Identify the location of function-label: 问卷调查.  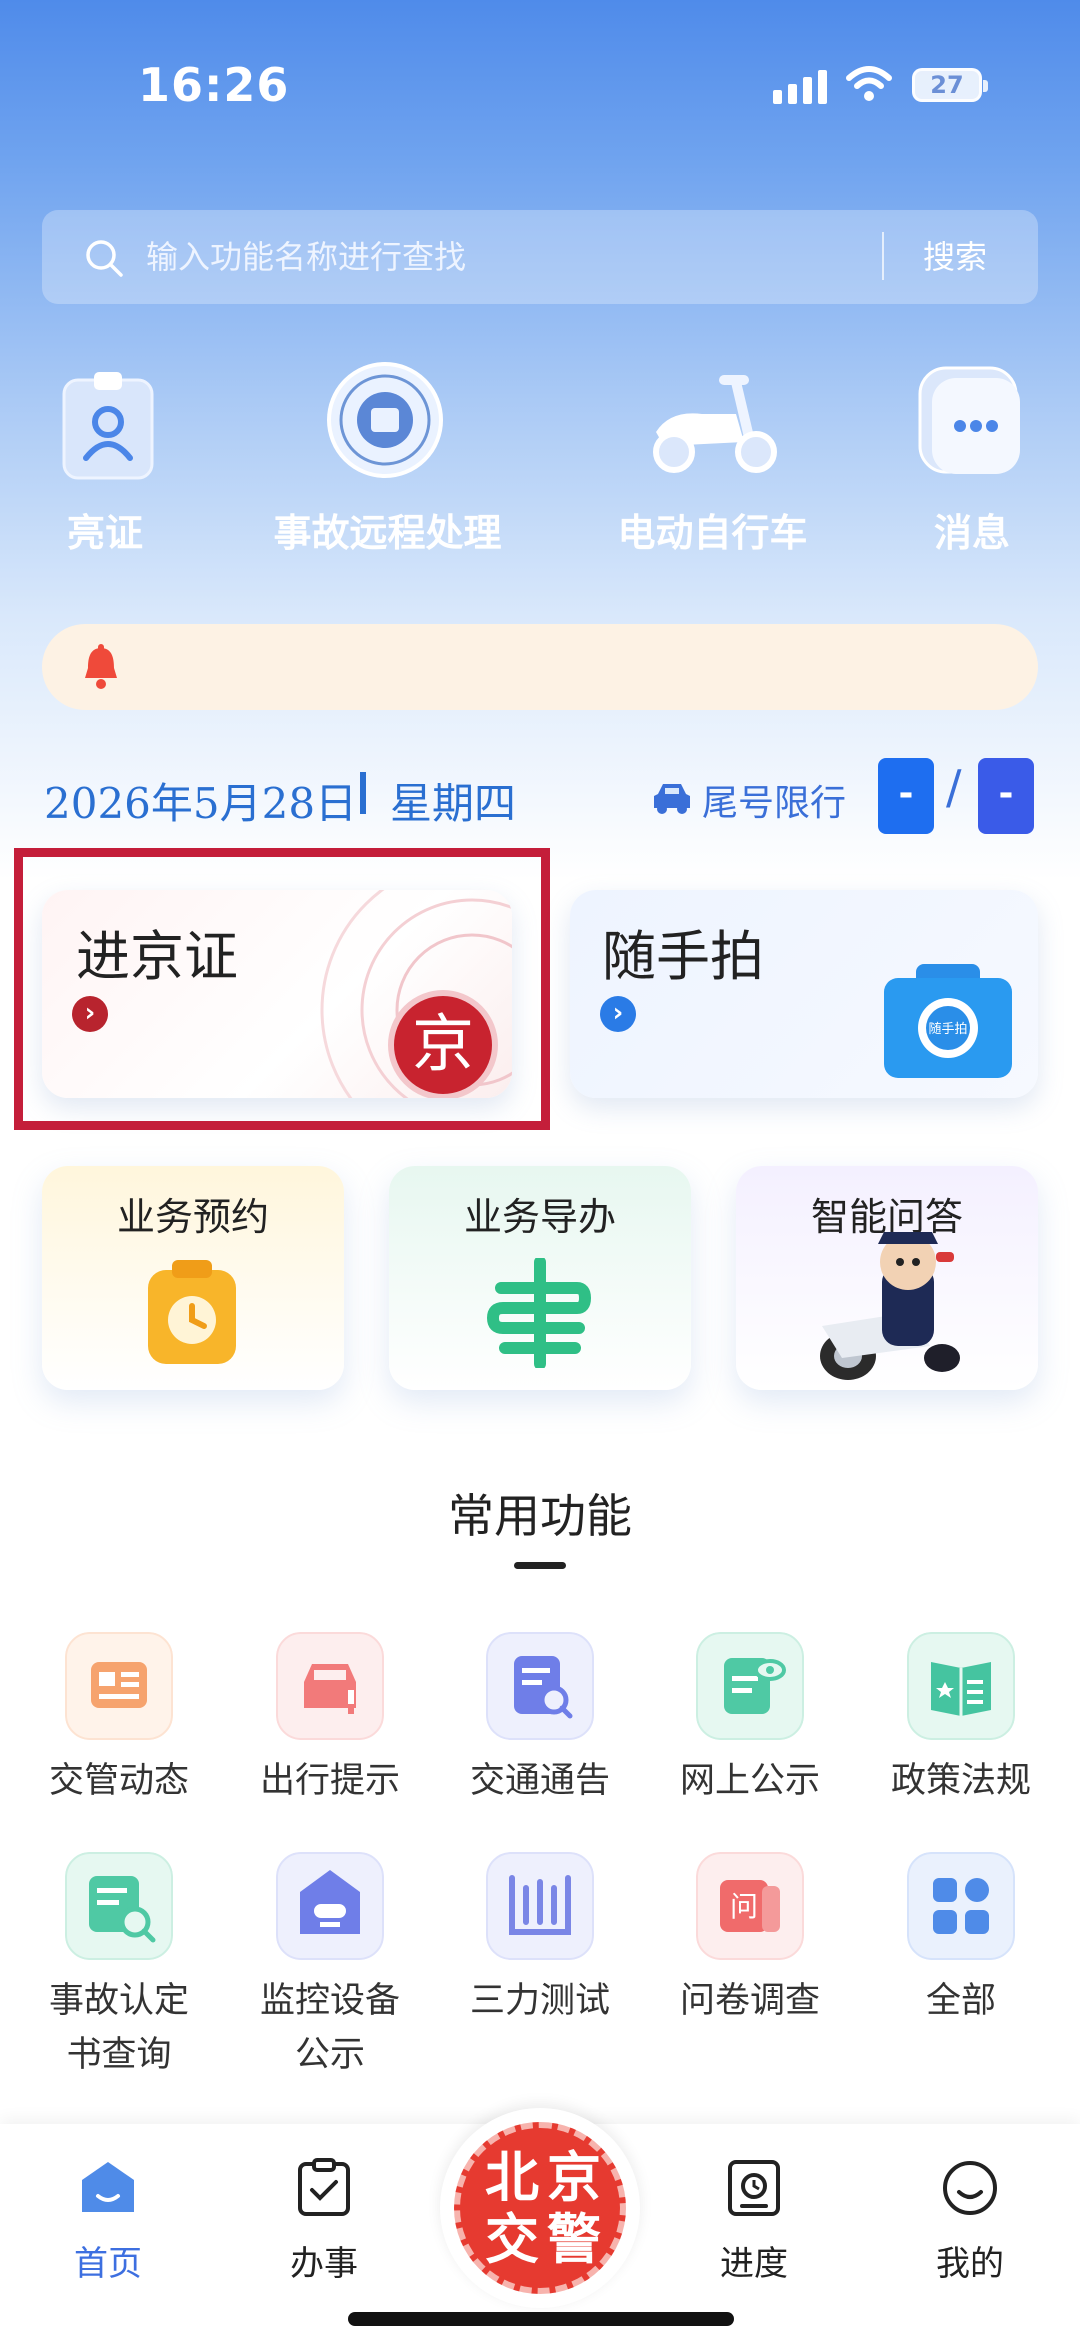
(749, 2001).